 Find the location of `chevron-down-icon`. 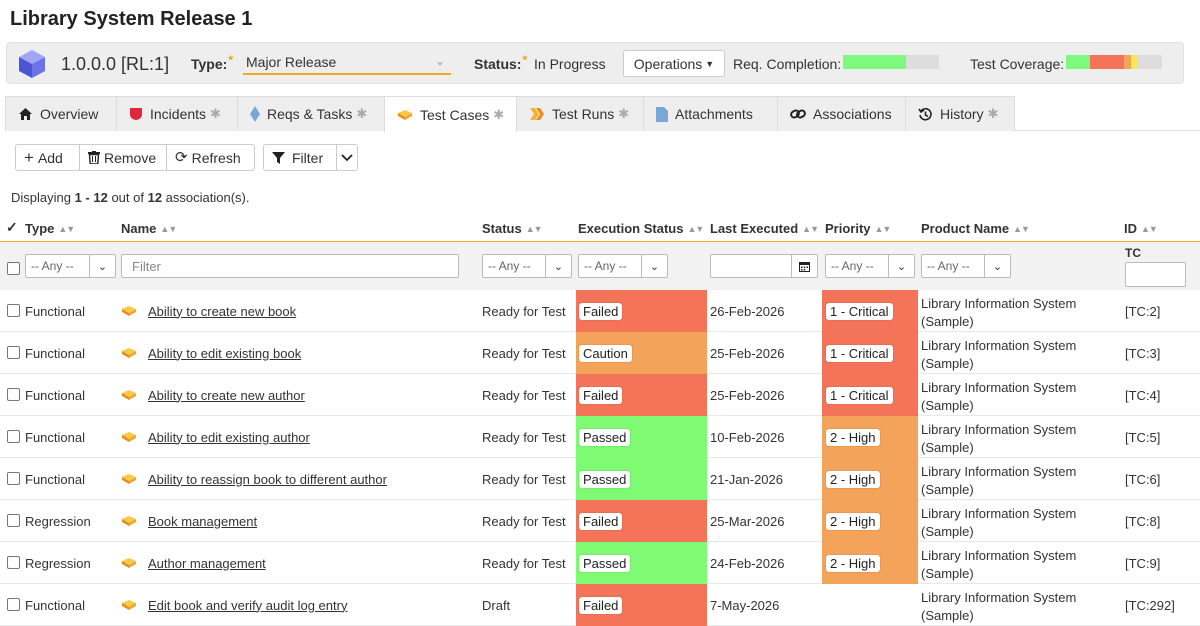

chevron-down-icon is located at coordinates (347, 157).